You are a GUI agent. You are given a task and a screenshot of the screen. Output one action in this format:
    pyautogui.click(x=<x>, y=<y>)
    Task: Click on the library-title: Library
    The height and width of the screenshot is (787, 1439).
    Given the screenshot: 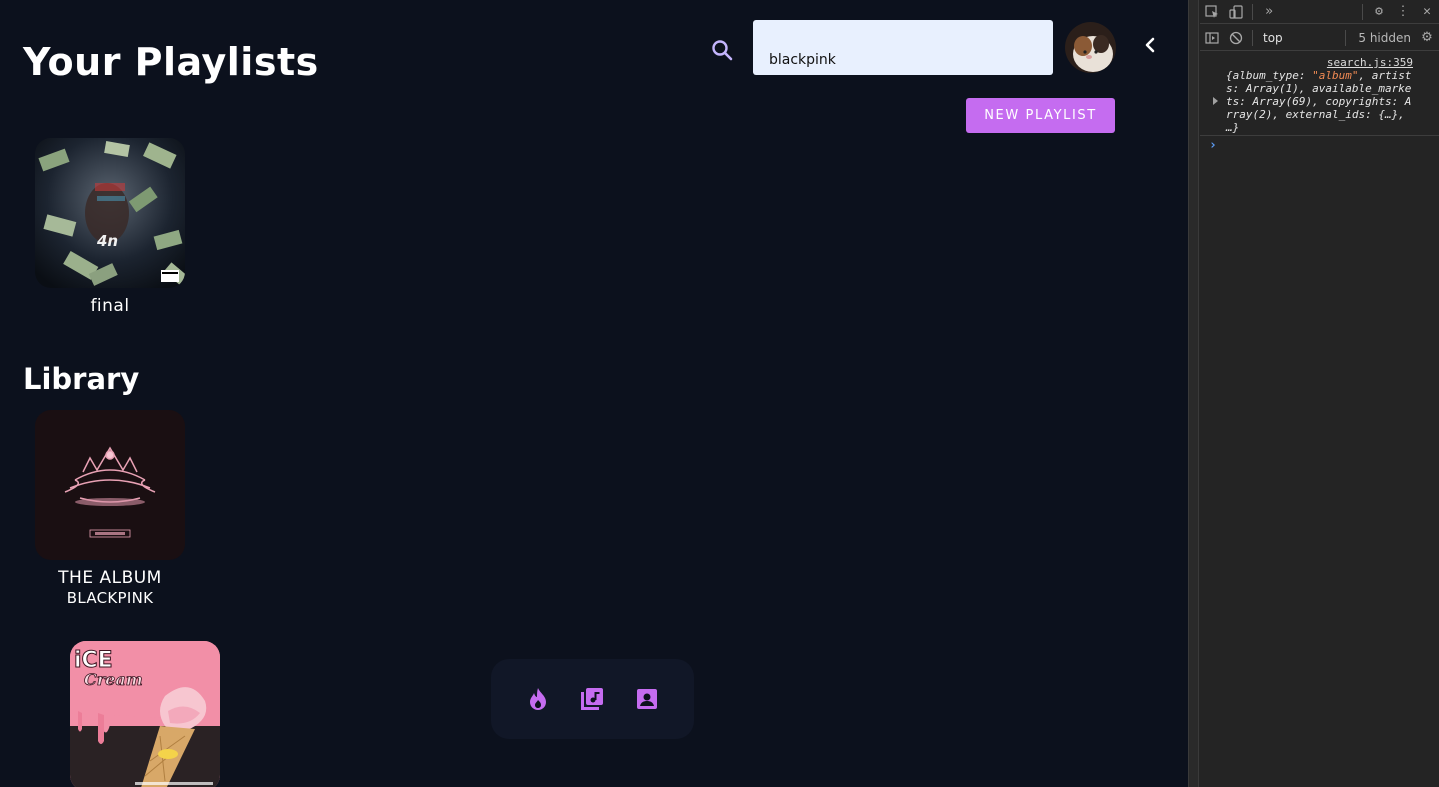 What is the action you would take?
    pyautogui.click(x=81, y=379)
    